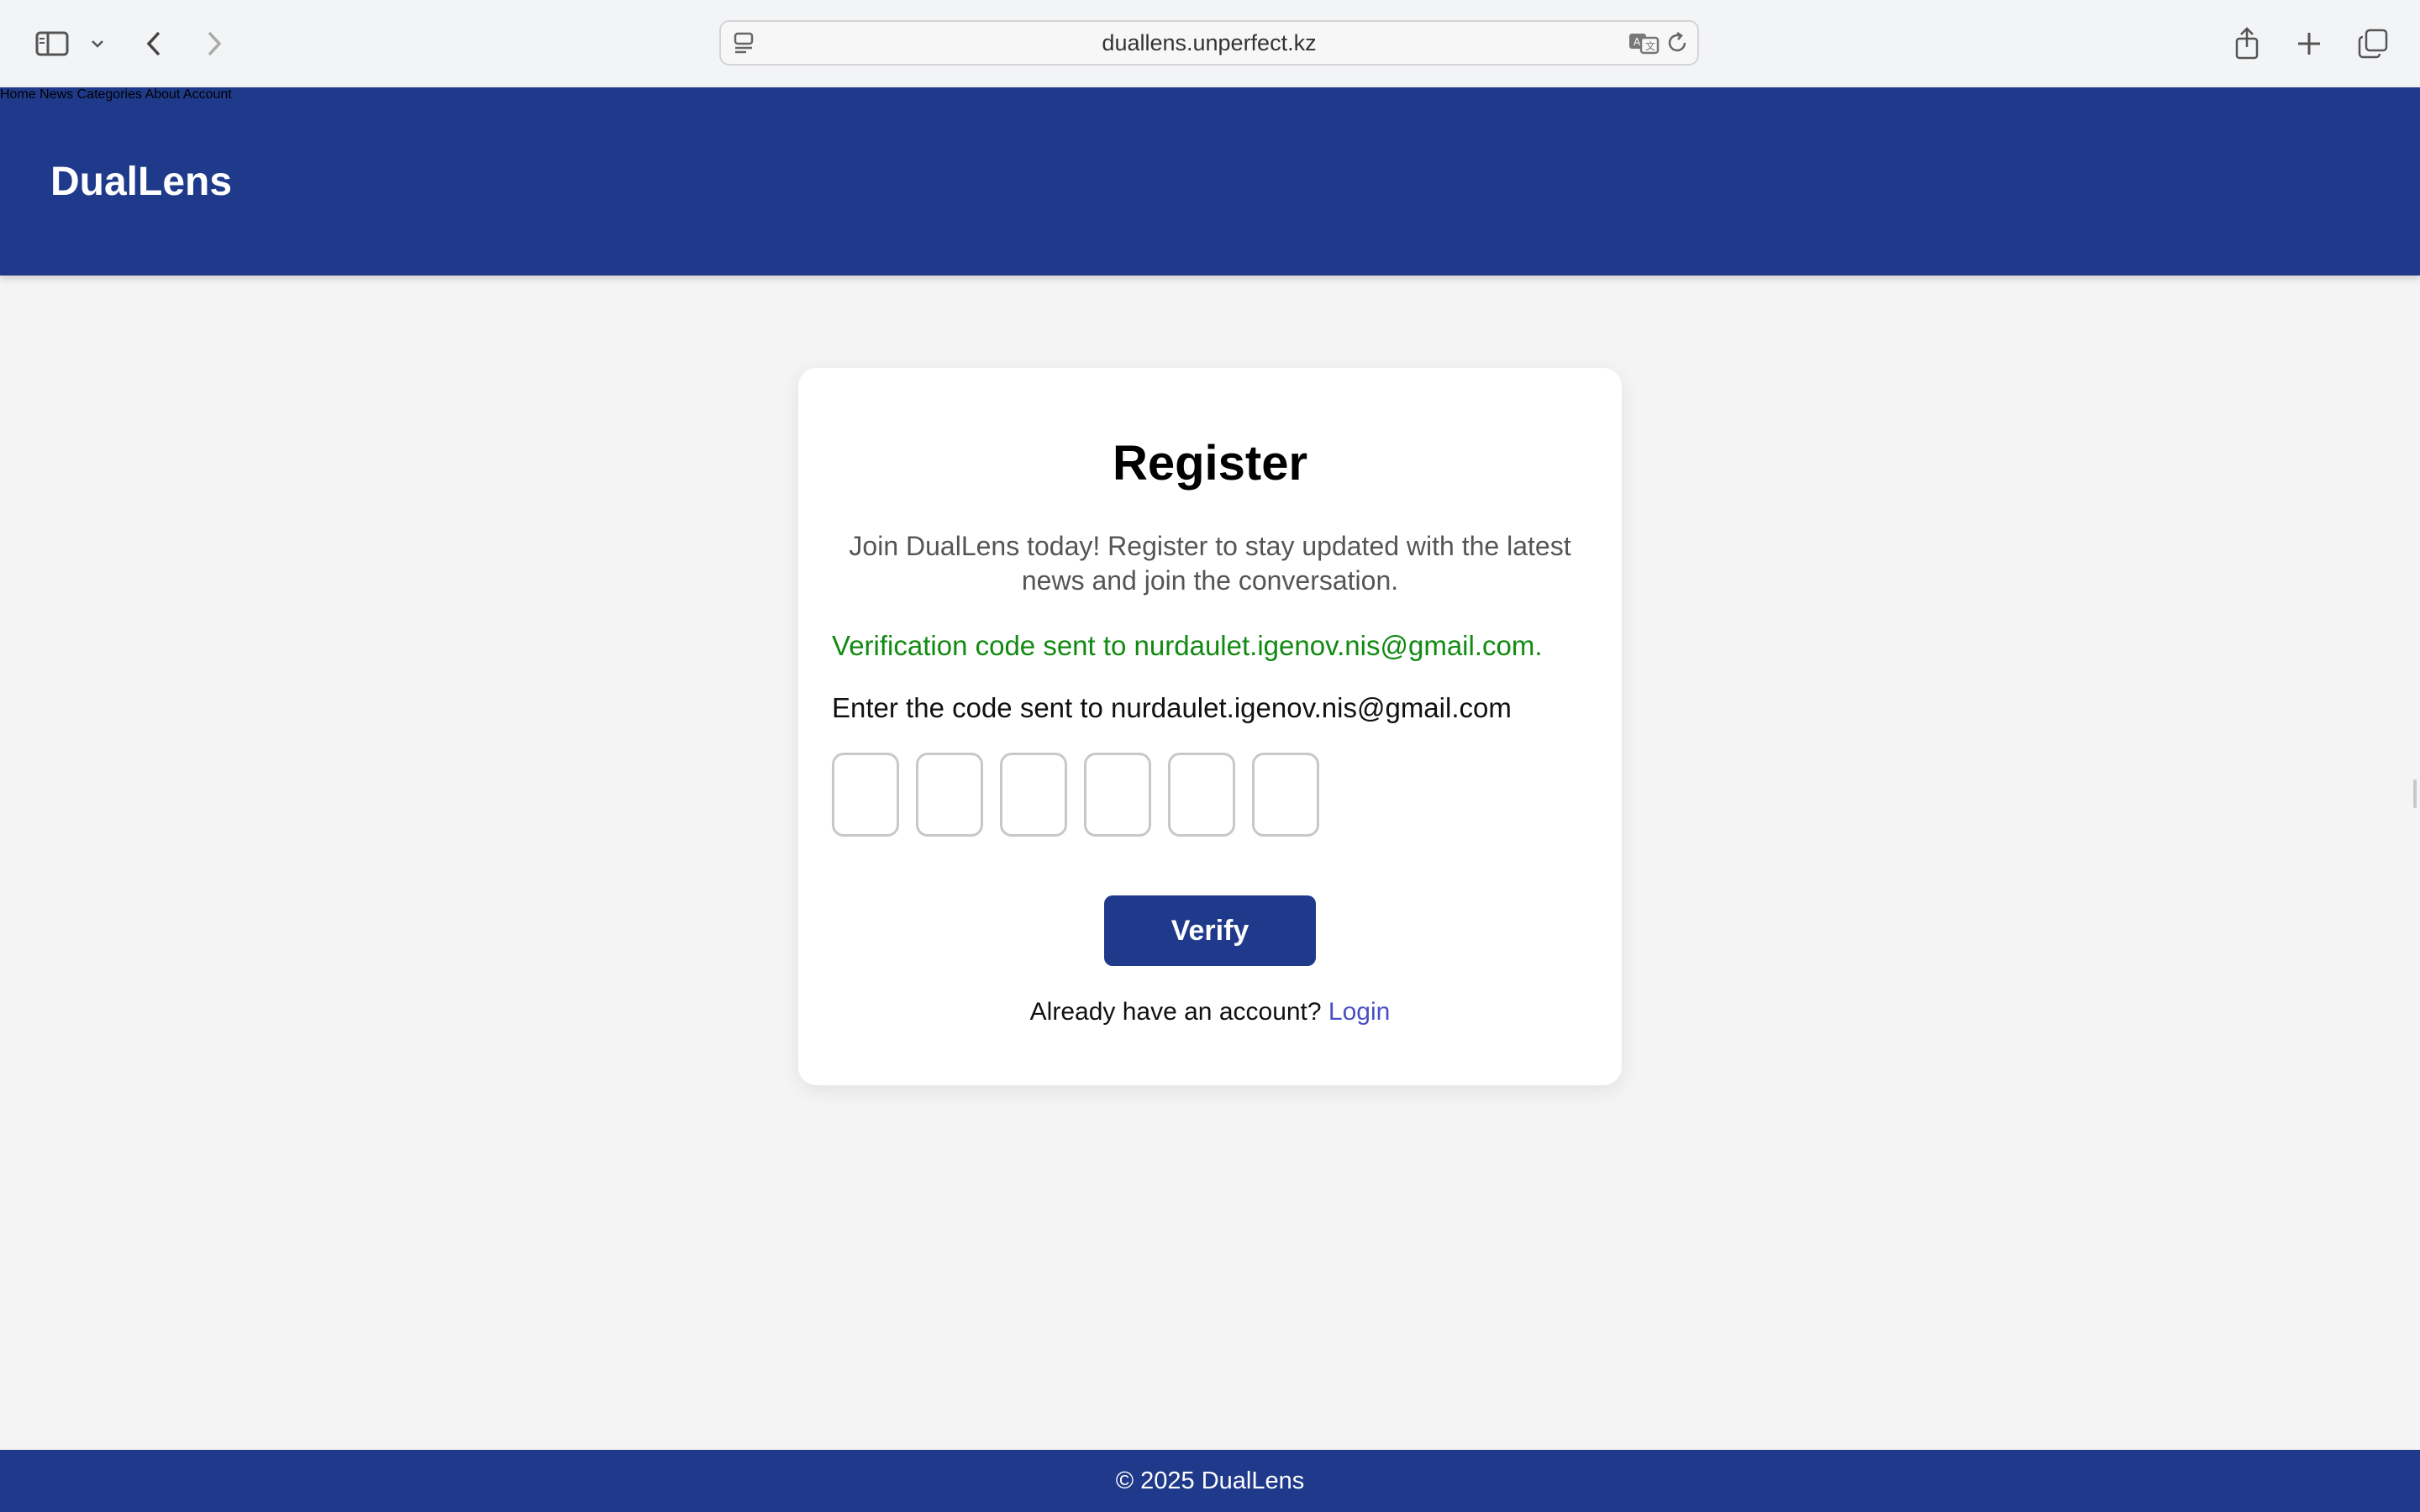  Describe the element at coordinates (1175, 1012) in the screenshot. I see `login-prompt: Already have an account?` at that location.